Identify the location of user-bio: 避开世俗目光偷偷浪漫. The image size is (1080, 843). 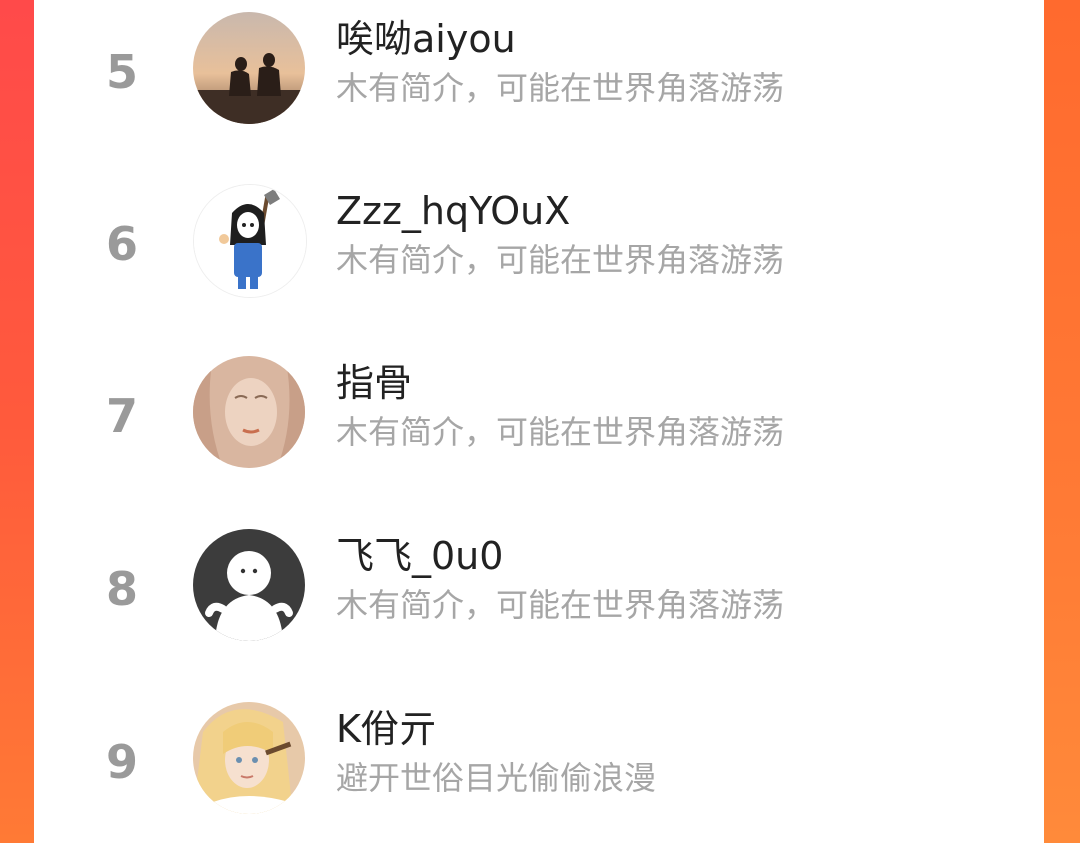
(496, 778).